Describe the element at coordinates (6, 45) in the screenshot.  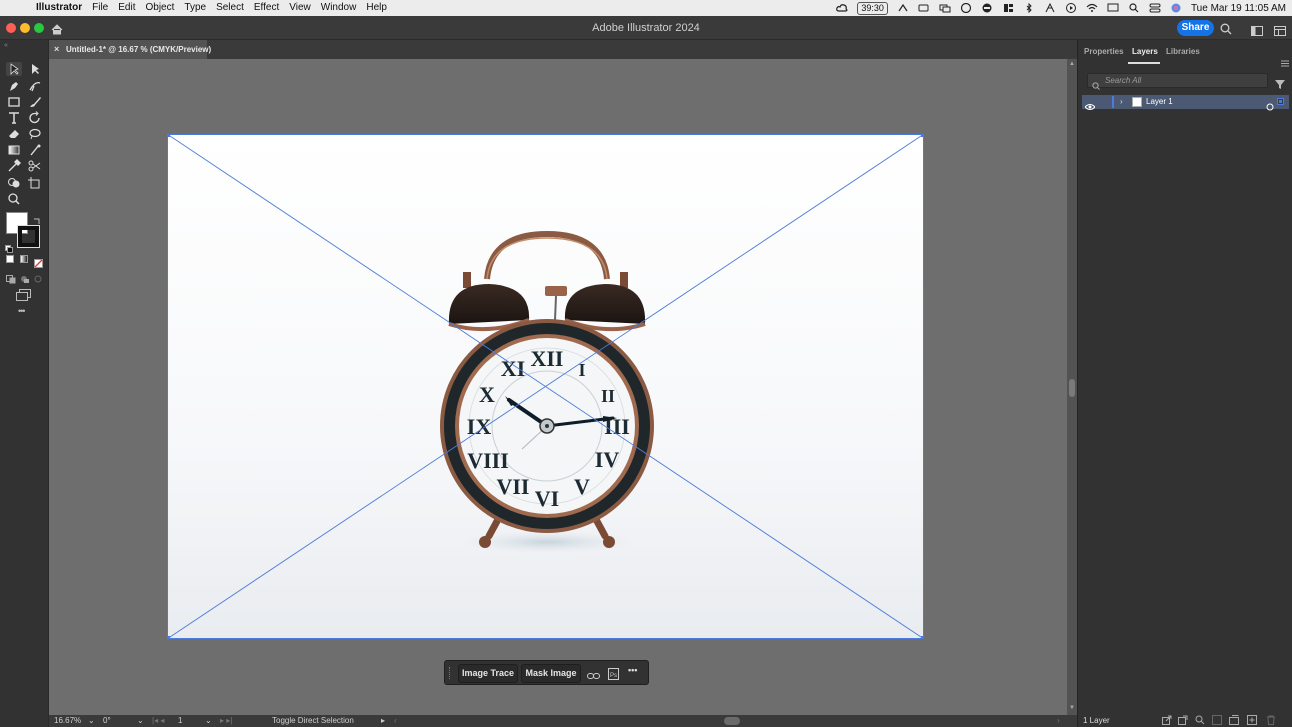
I see `collapse-panel-icon: «` at that location.